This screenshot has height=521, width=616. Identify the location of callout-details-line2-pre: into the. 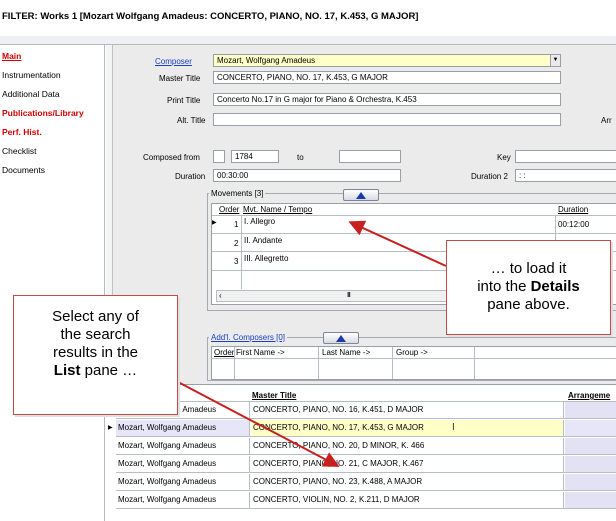
(504, 286).